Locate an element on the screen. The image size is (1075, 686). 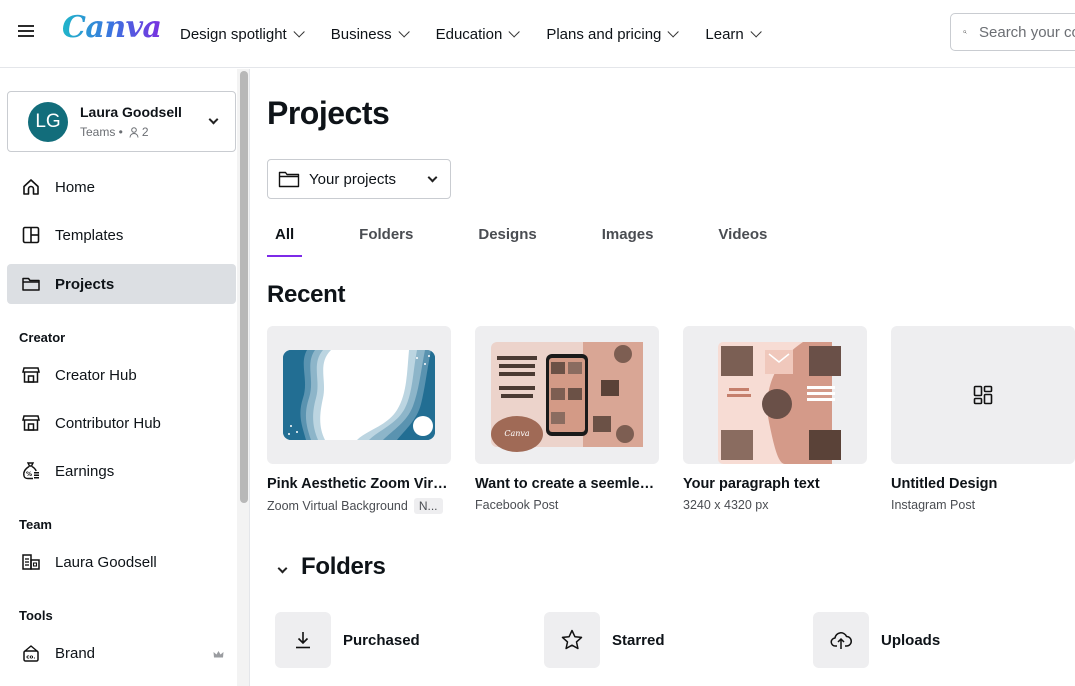
nav-business: Business is located at coordinates (370, 34).